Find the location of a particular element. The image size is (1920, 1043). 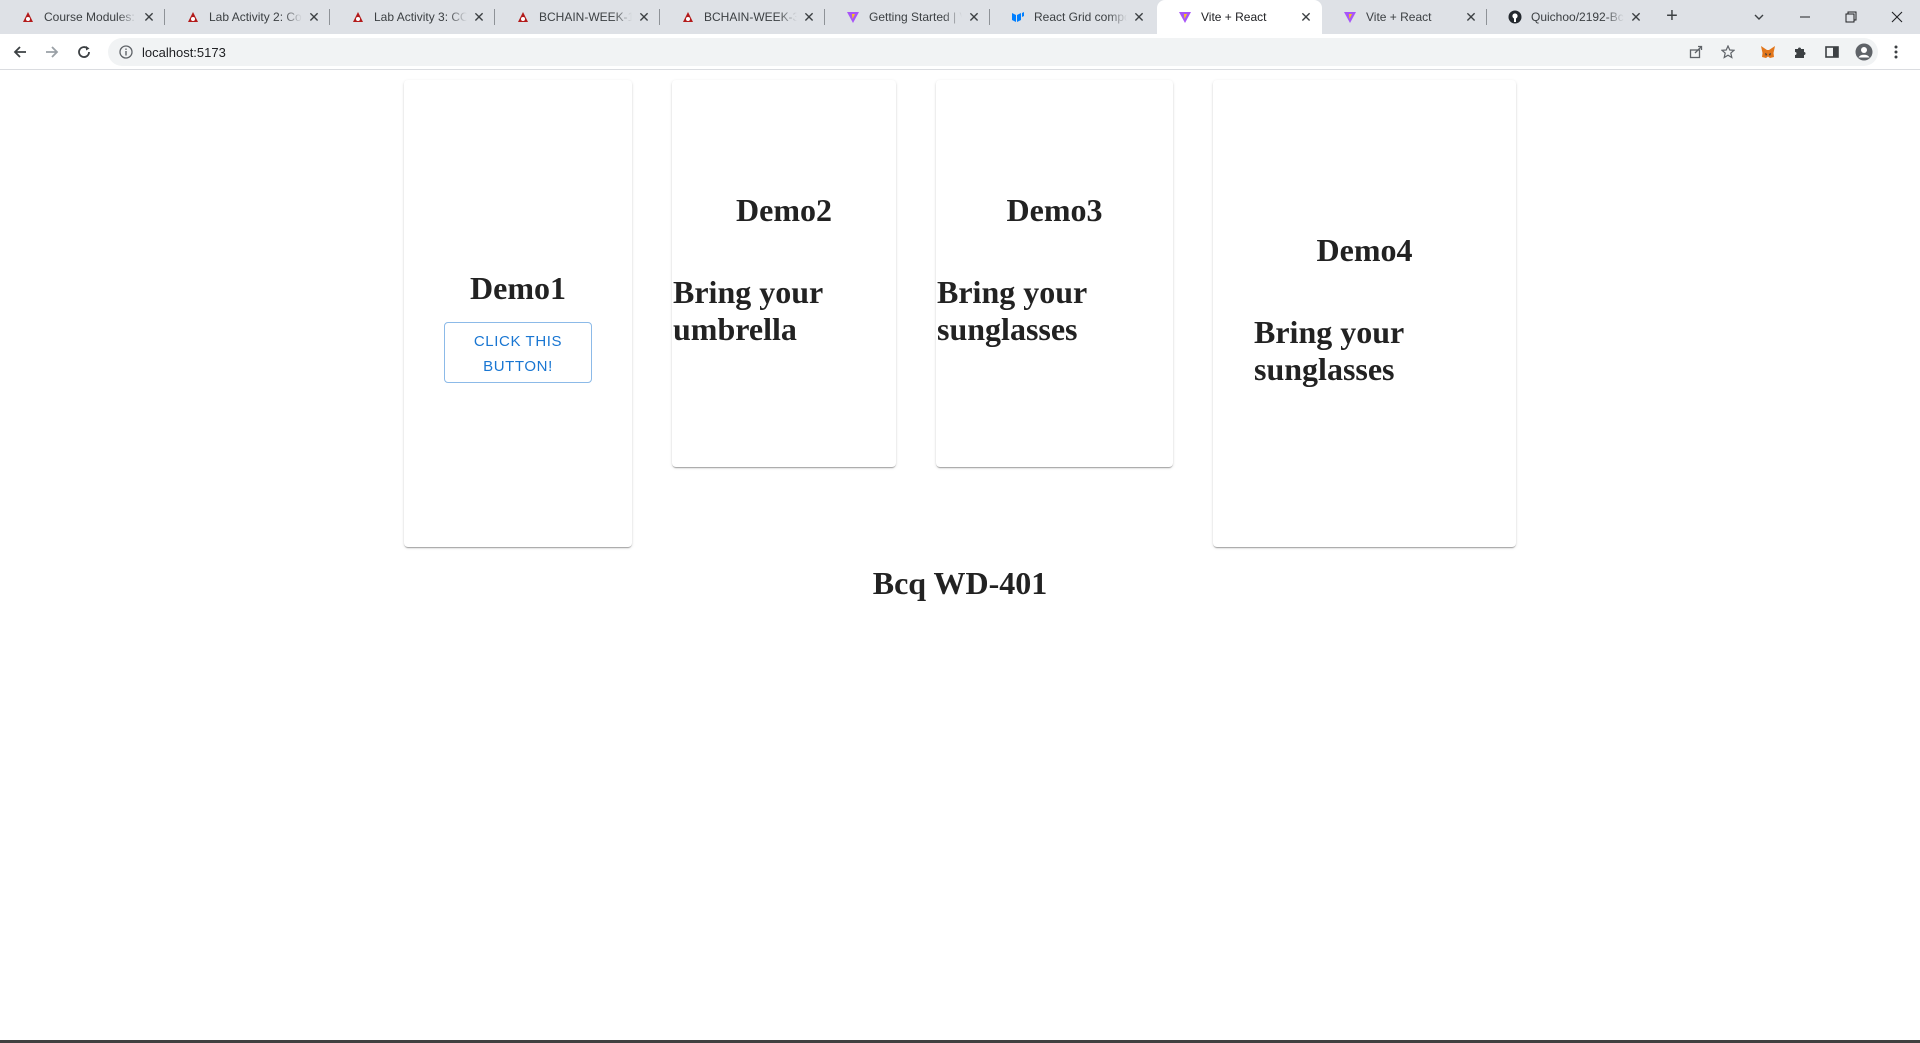

demo3-title: Demo3 is located at coordinates (1054, 210).